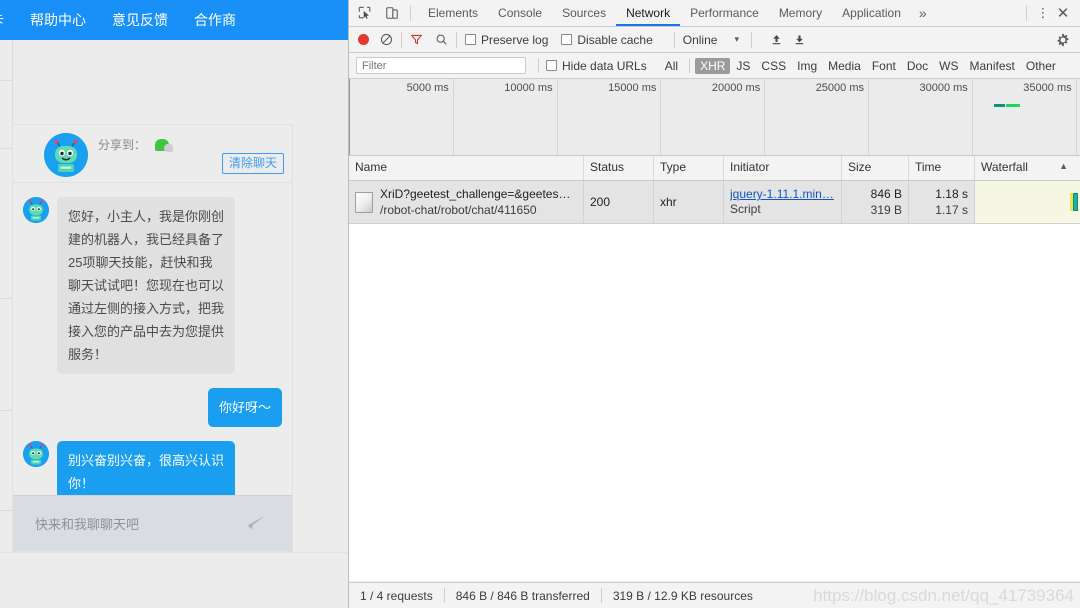  Describe the element at coordinates (743, 66) in the screenshot. I see `filter-type-js: JS` at that location.